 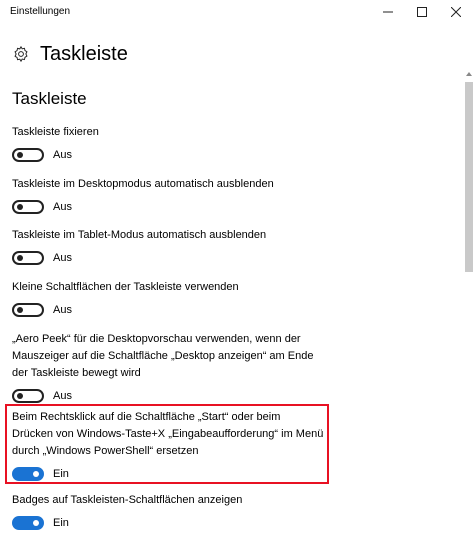 I want to click on window-title: Einstellungen, so click(x=40, y=11).